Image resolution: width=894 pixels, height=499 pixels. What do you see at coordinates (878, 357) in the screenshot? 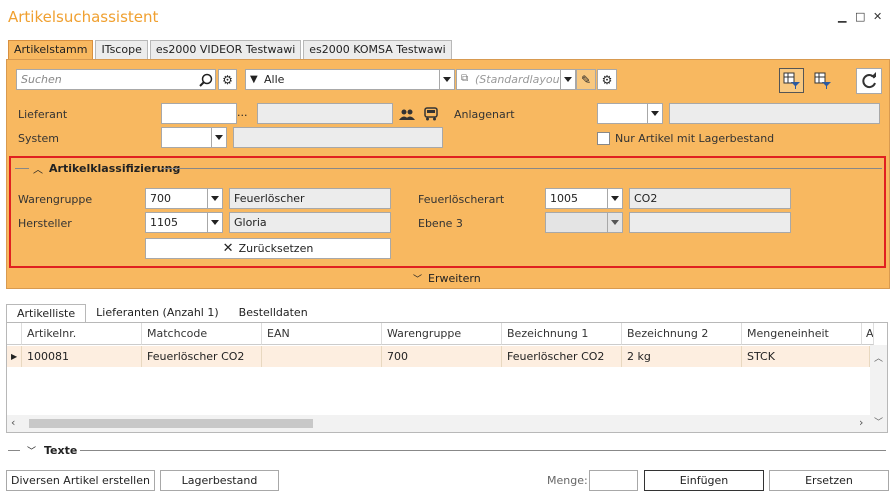
I see `scroll-up-icon: ︿` at bounding box center [878, 357].